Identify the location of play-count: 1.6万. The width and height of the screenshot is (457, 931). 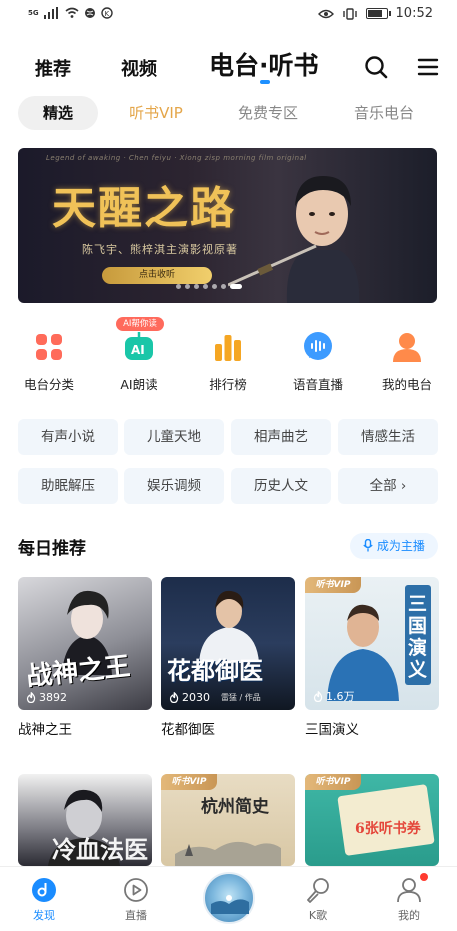
(334, 696).